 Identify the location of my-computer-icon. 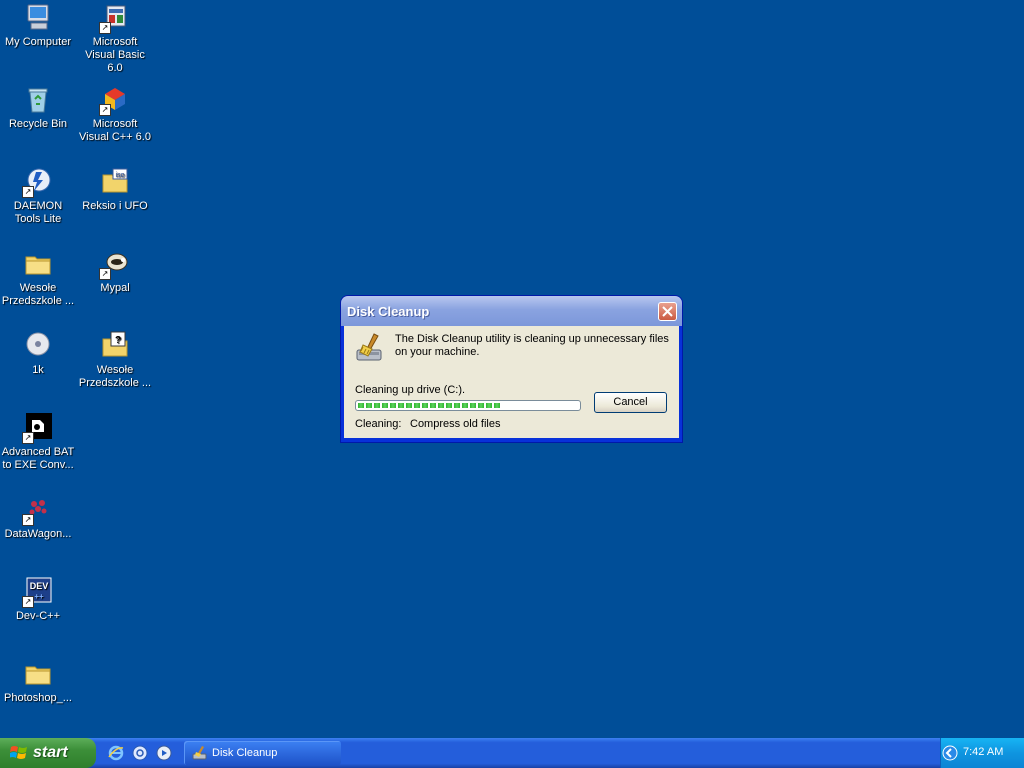
(38, 18).